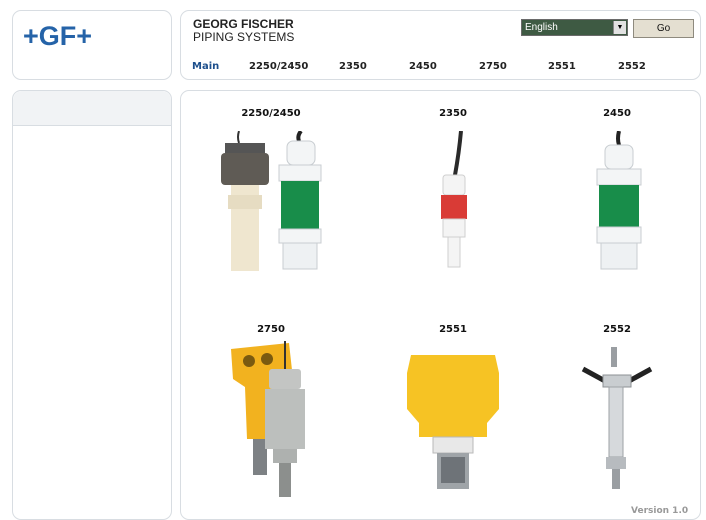  I want to click on product-label-2350: 2350, so click(453, 113).